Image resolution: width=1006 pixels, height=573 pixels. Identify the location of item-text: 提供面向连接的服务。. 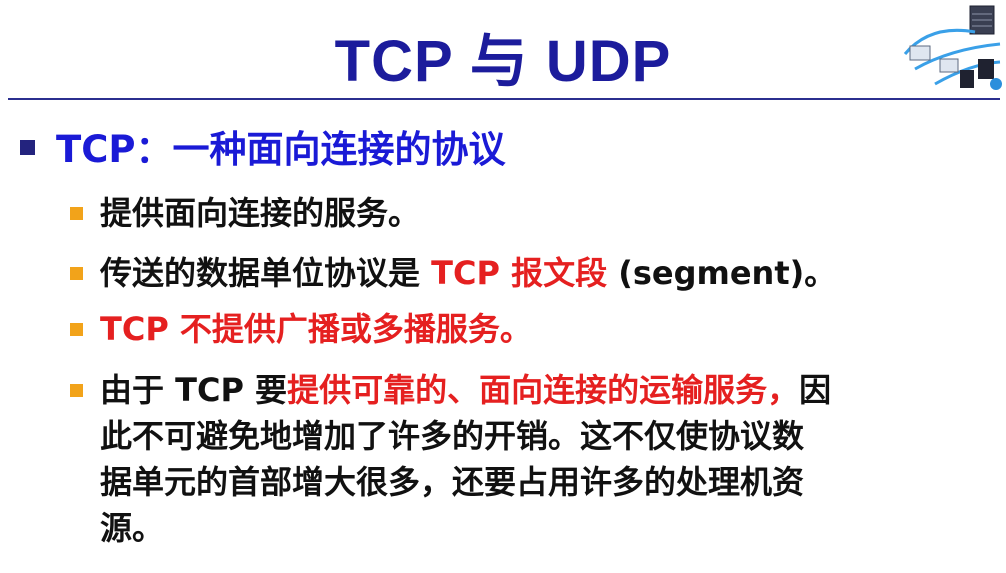
(260, 213).